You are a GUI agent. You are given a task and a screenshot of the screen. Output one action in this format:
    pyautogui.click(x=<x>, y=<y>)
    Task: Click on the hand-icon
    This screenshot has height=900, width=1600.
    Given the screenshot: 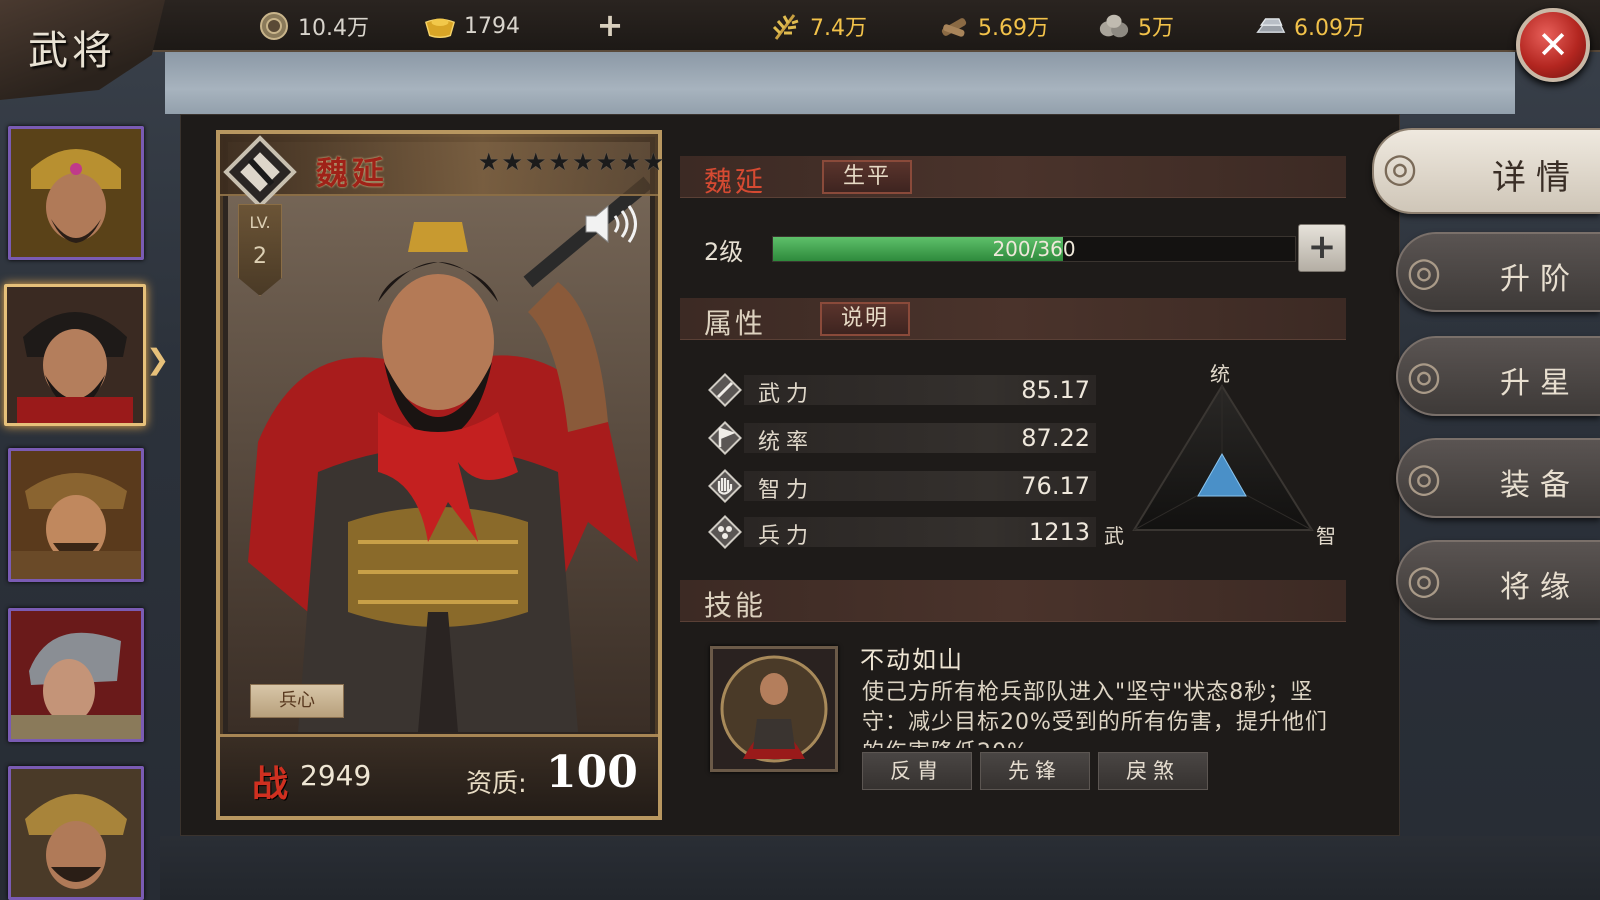 What is the action you would take?
    pyautogui.click(x=725, y=486)
    